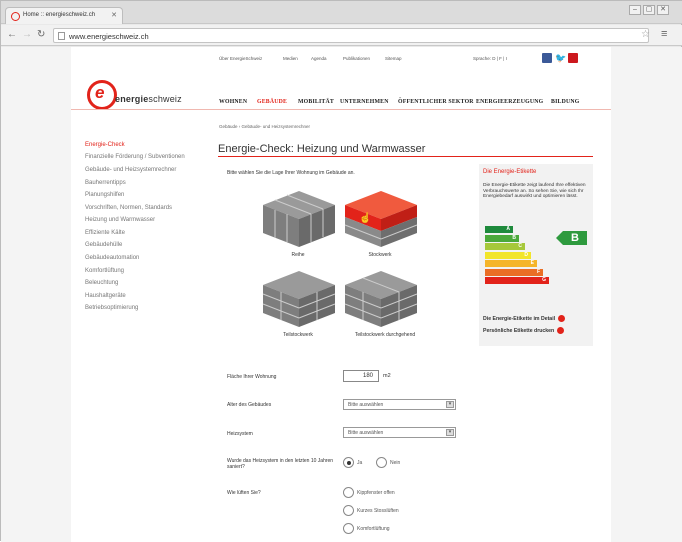 This screenshot has width=682, height=542. Describe the element at coordinates (373, 529) in the screenshot. I see `vent-komfort-label: Komfortlüftung` at that location.